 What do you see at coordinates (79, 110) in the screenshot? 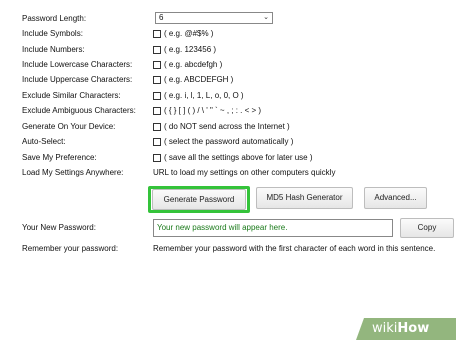
I see `option-label: Exclude Ambiguous Characters:` at bounding box center [79, 110].